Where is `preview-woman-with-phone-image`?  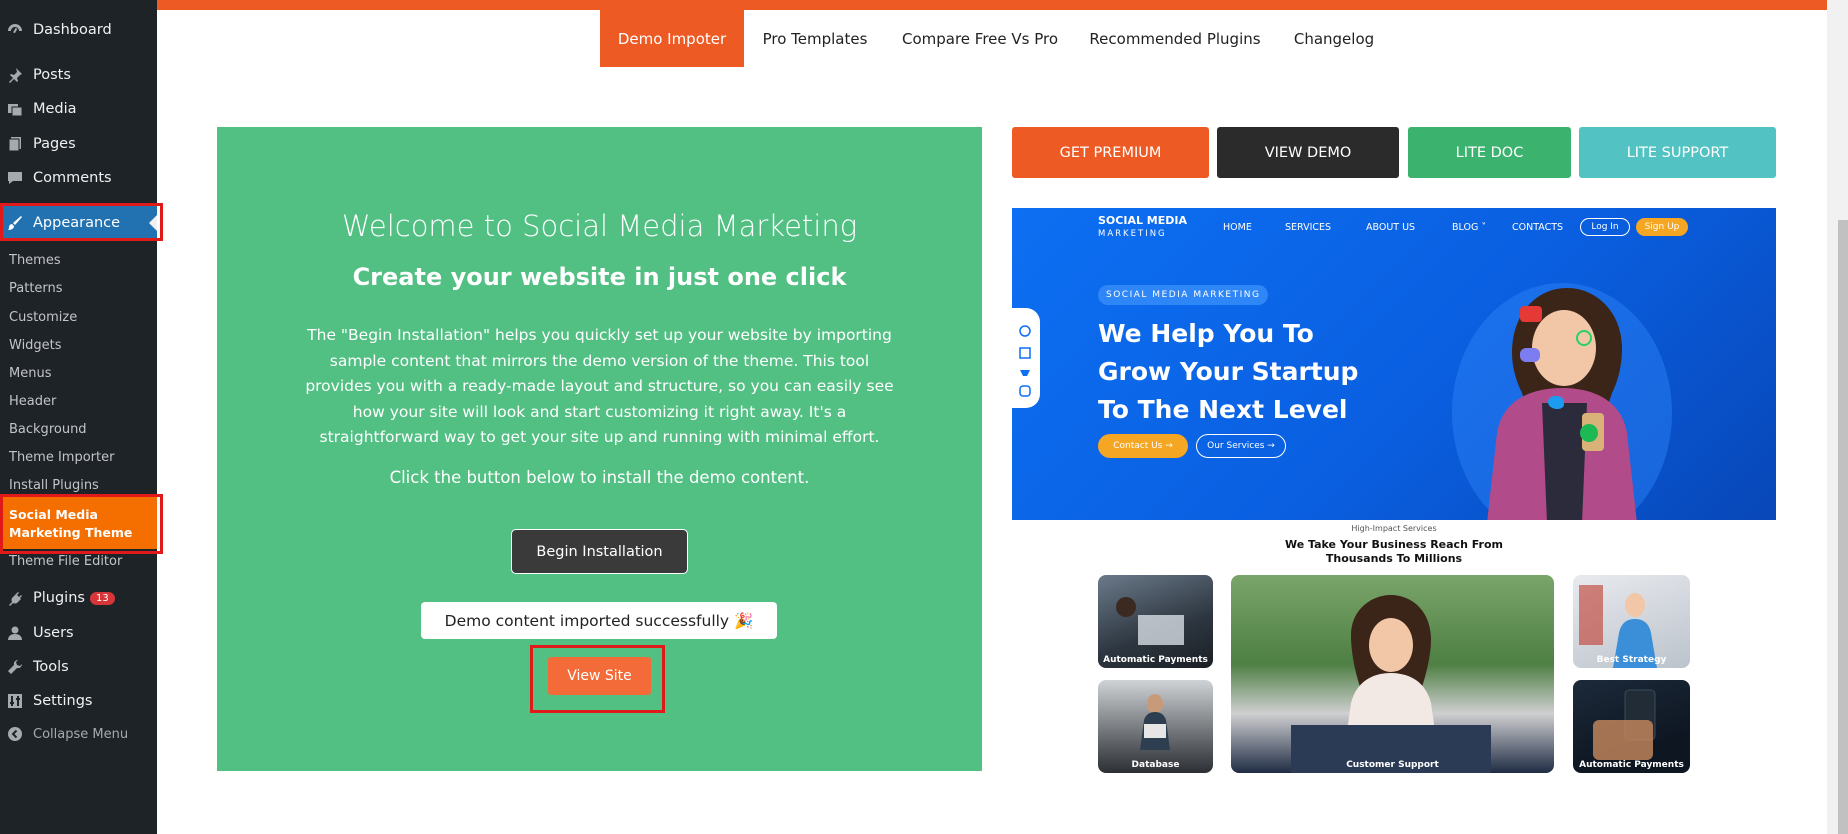 preview-woman-with-phone-image is located at coordinates (1552, 391).